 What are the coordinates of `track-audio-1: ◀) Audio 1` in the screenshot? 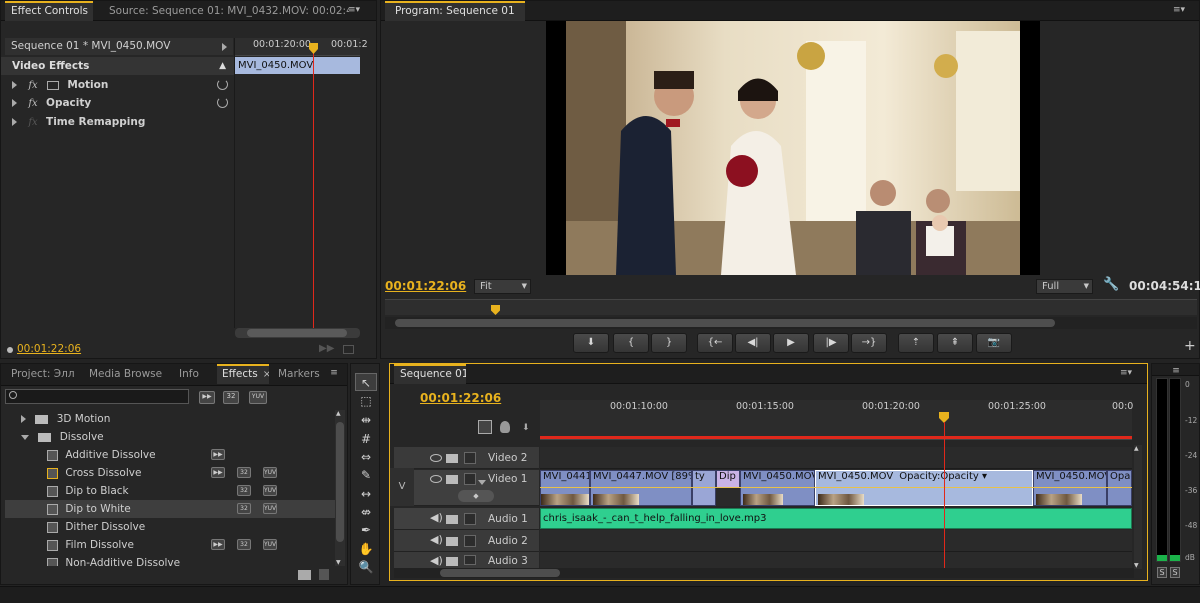 It's located at (466, 519).